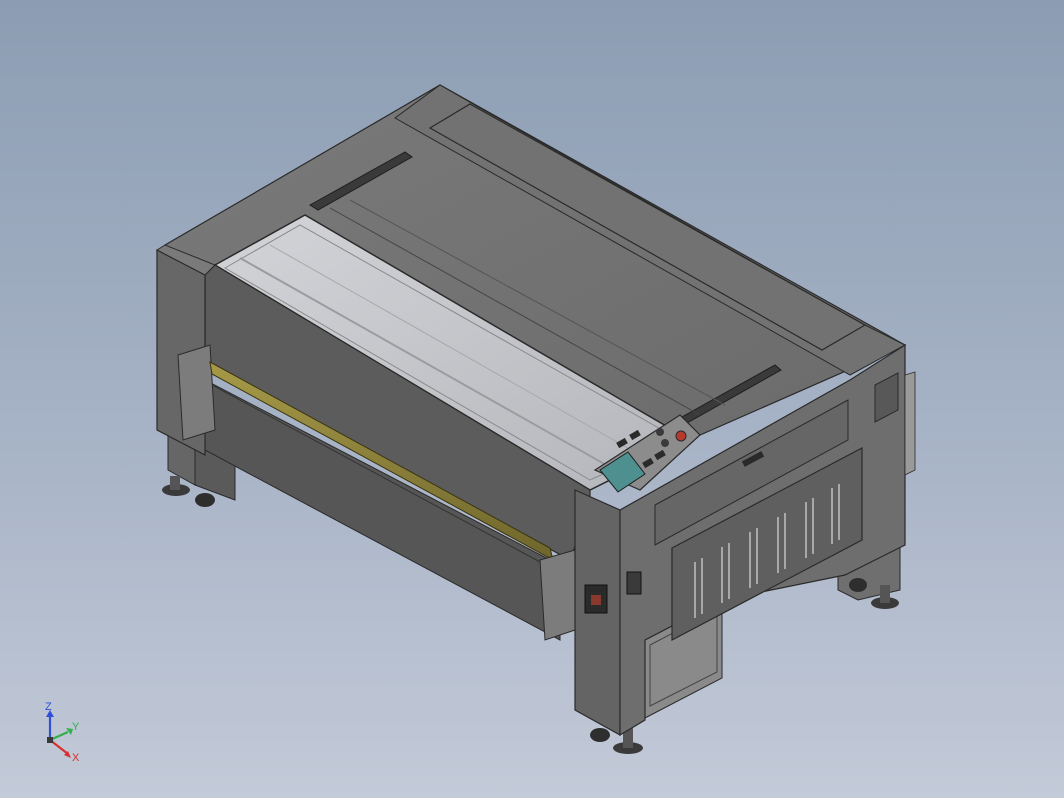 The image size is (1064, 798). I want to click on emergency-stop-button, so click(681, 436).